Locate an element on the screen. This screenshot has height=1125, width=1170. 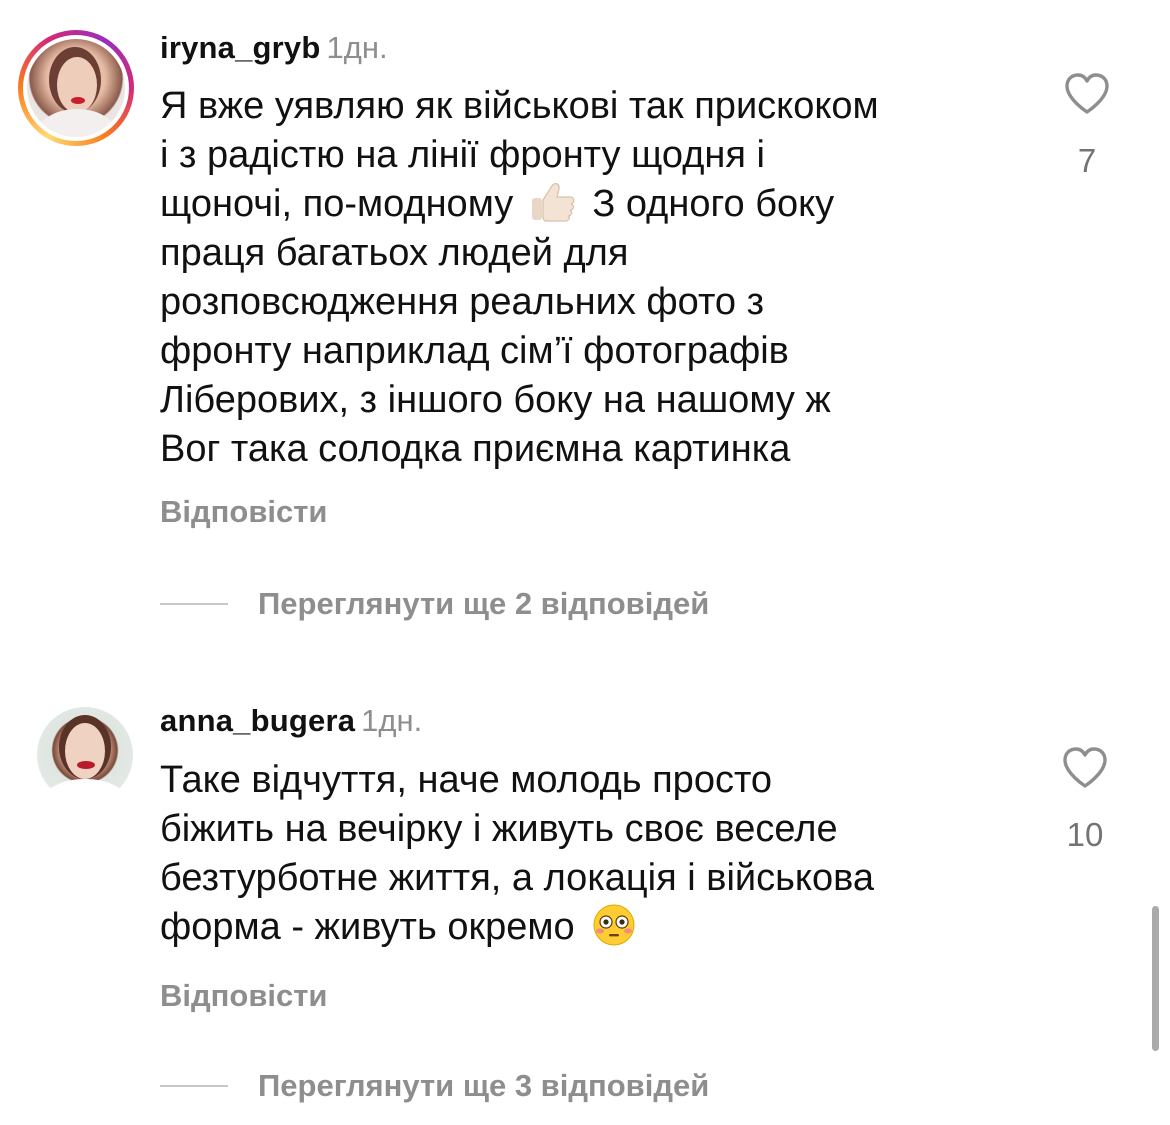
comment-line: Ліберових, з іншого боку на нашому ж is located at coordinates (495, 400).